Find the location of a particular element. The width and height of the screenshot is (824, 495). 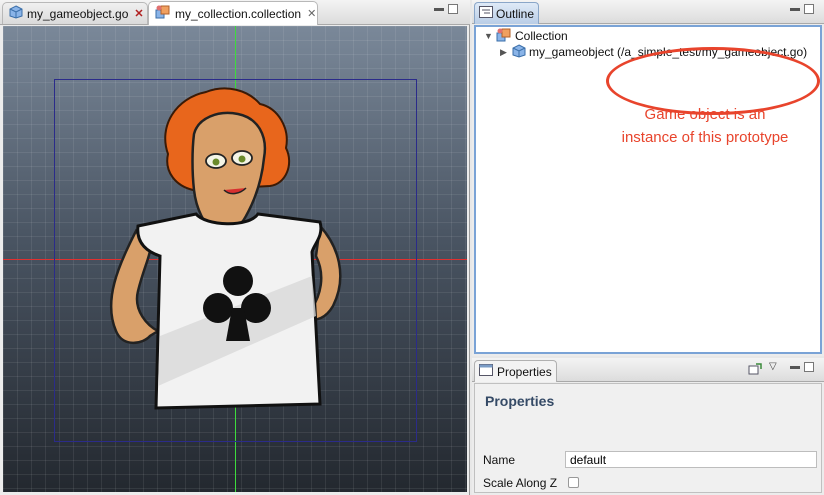

tab-label: my_collection.collection is located at coordinates (238, 13).